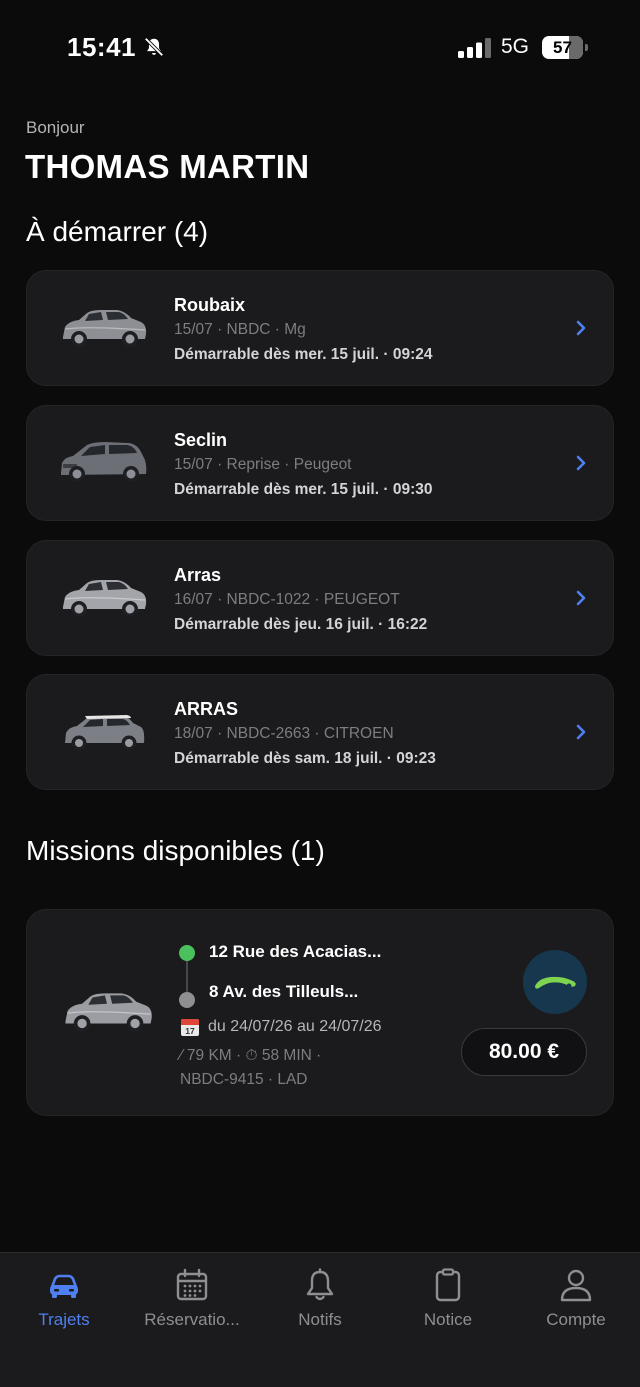  I want to click on trip-title: Arras, so click(198, 575).